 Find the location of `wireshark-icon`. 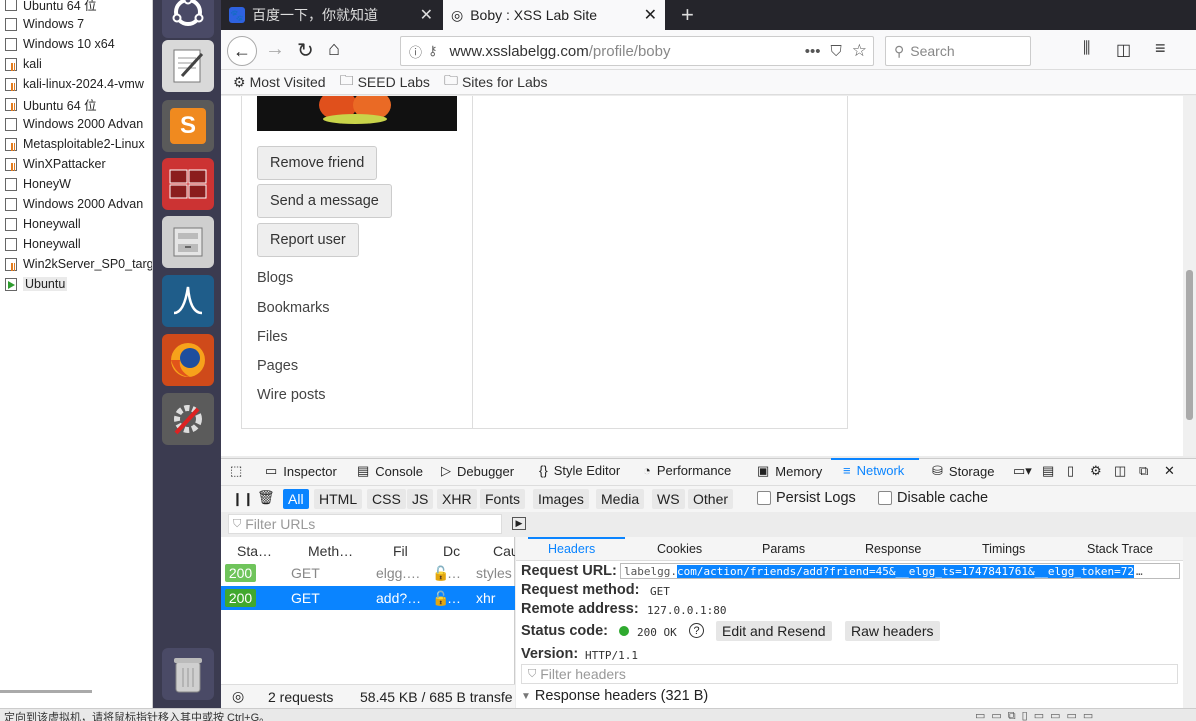

wireshark-icon is located at coordinates (188, 301).